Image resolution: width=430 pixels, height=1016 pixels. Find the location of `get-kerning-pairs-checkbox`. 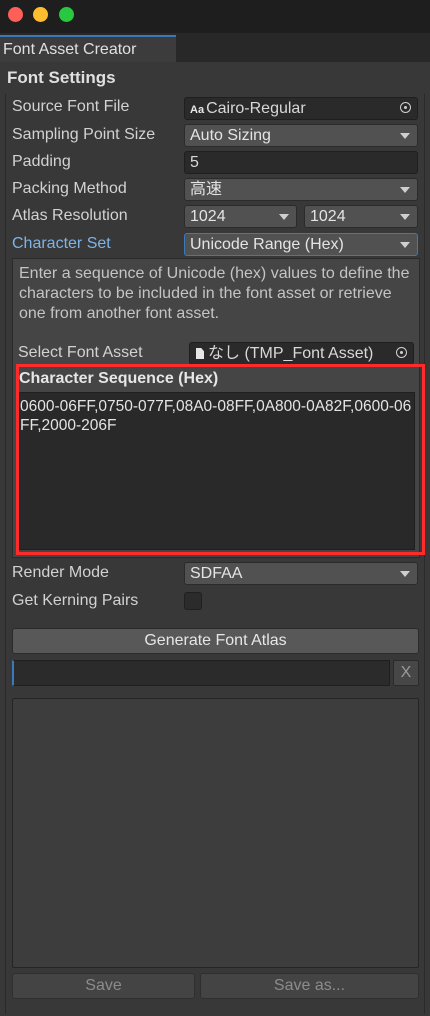

get-kerning-pairs-checkbox is located at coordinates (193, 601).